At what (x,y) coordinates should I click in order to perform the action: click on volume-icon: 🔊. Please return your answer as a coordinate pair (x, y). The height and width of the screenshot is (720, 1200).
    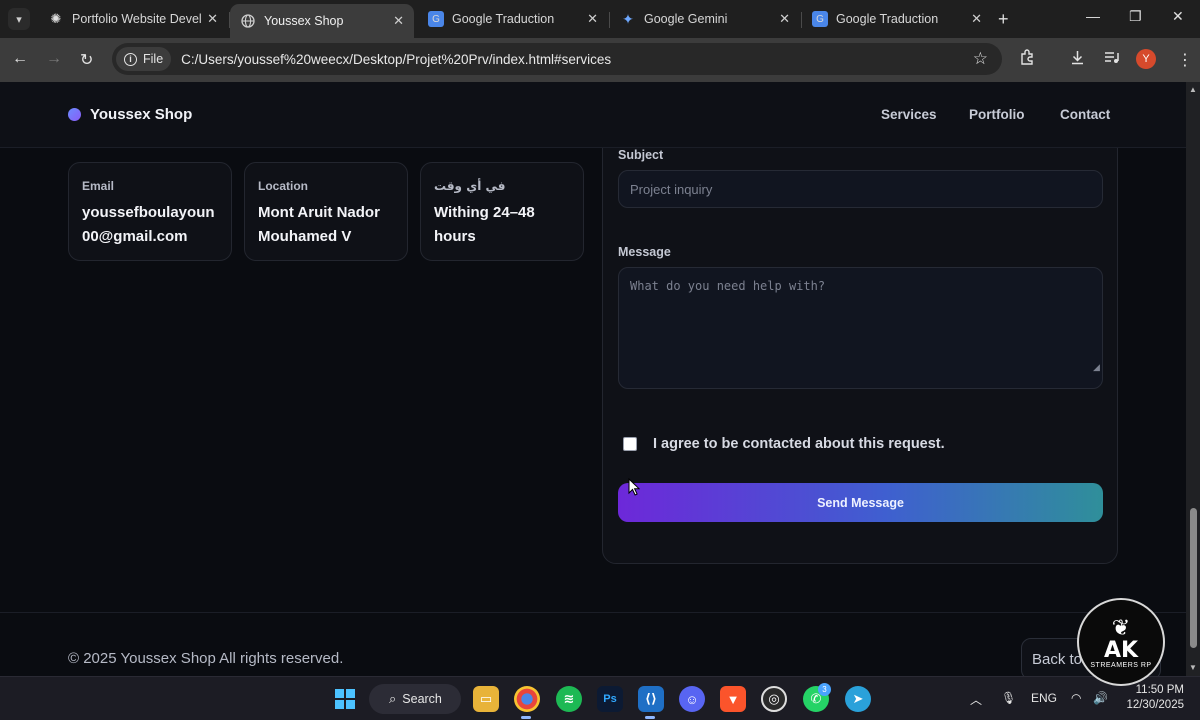
    Looking at the image, I should click on (1100, 698).